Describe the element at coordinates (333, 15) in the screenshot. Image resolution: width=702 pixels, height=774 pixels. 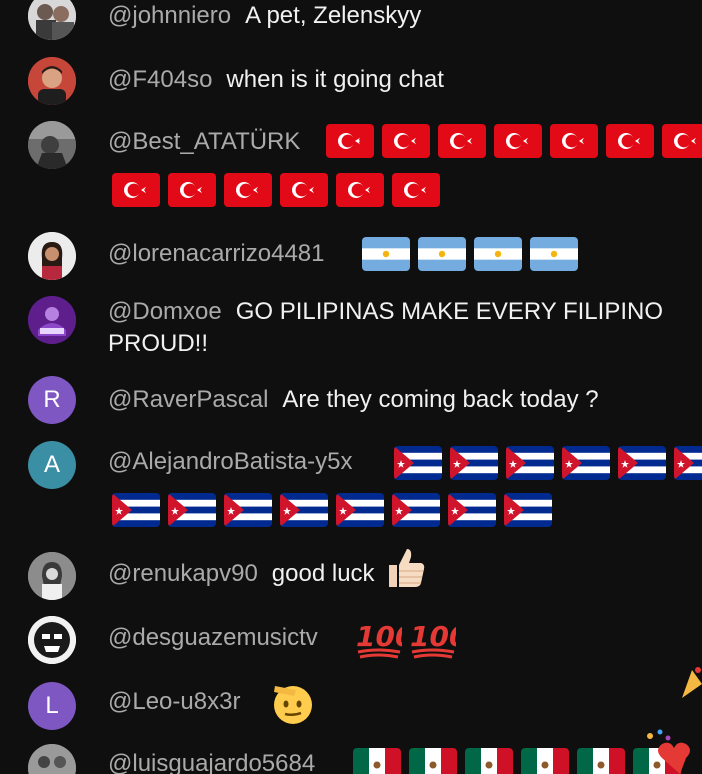
I see `message-text: A pet, Zelenskyy` at that location.